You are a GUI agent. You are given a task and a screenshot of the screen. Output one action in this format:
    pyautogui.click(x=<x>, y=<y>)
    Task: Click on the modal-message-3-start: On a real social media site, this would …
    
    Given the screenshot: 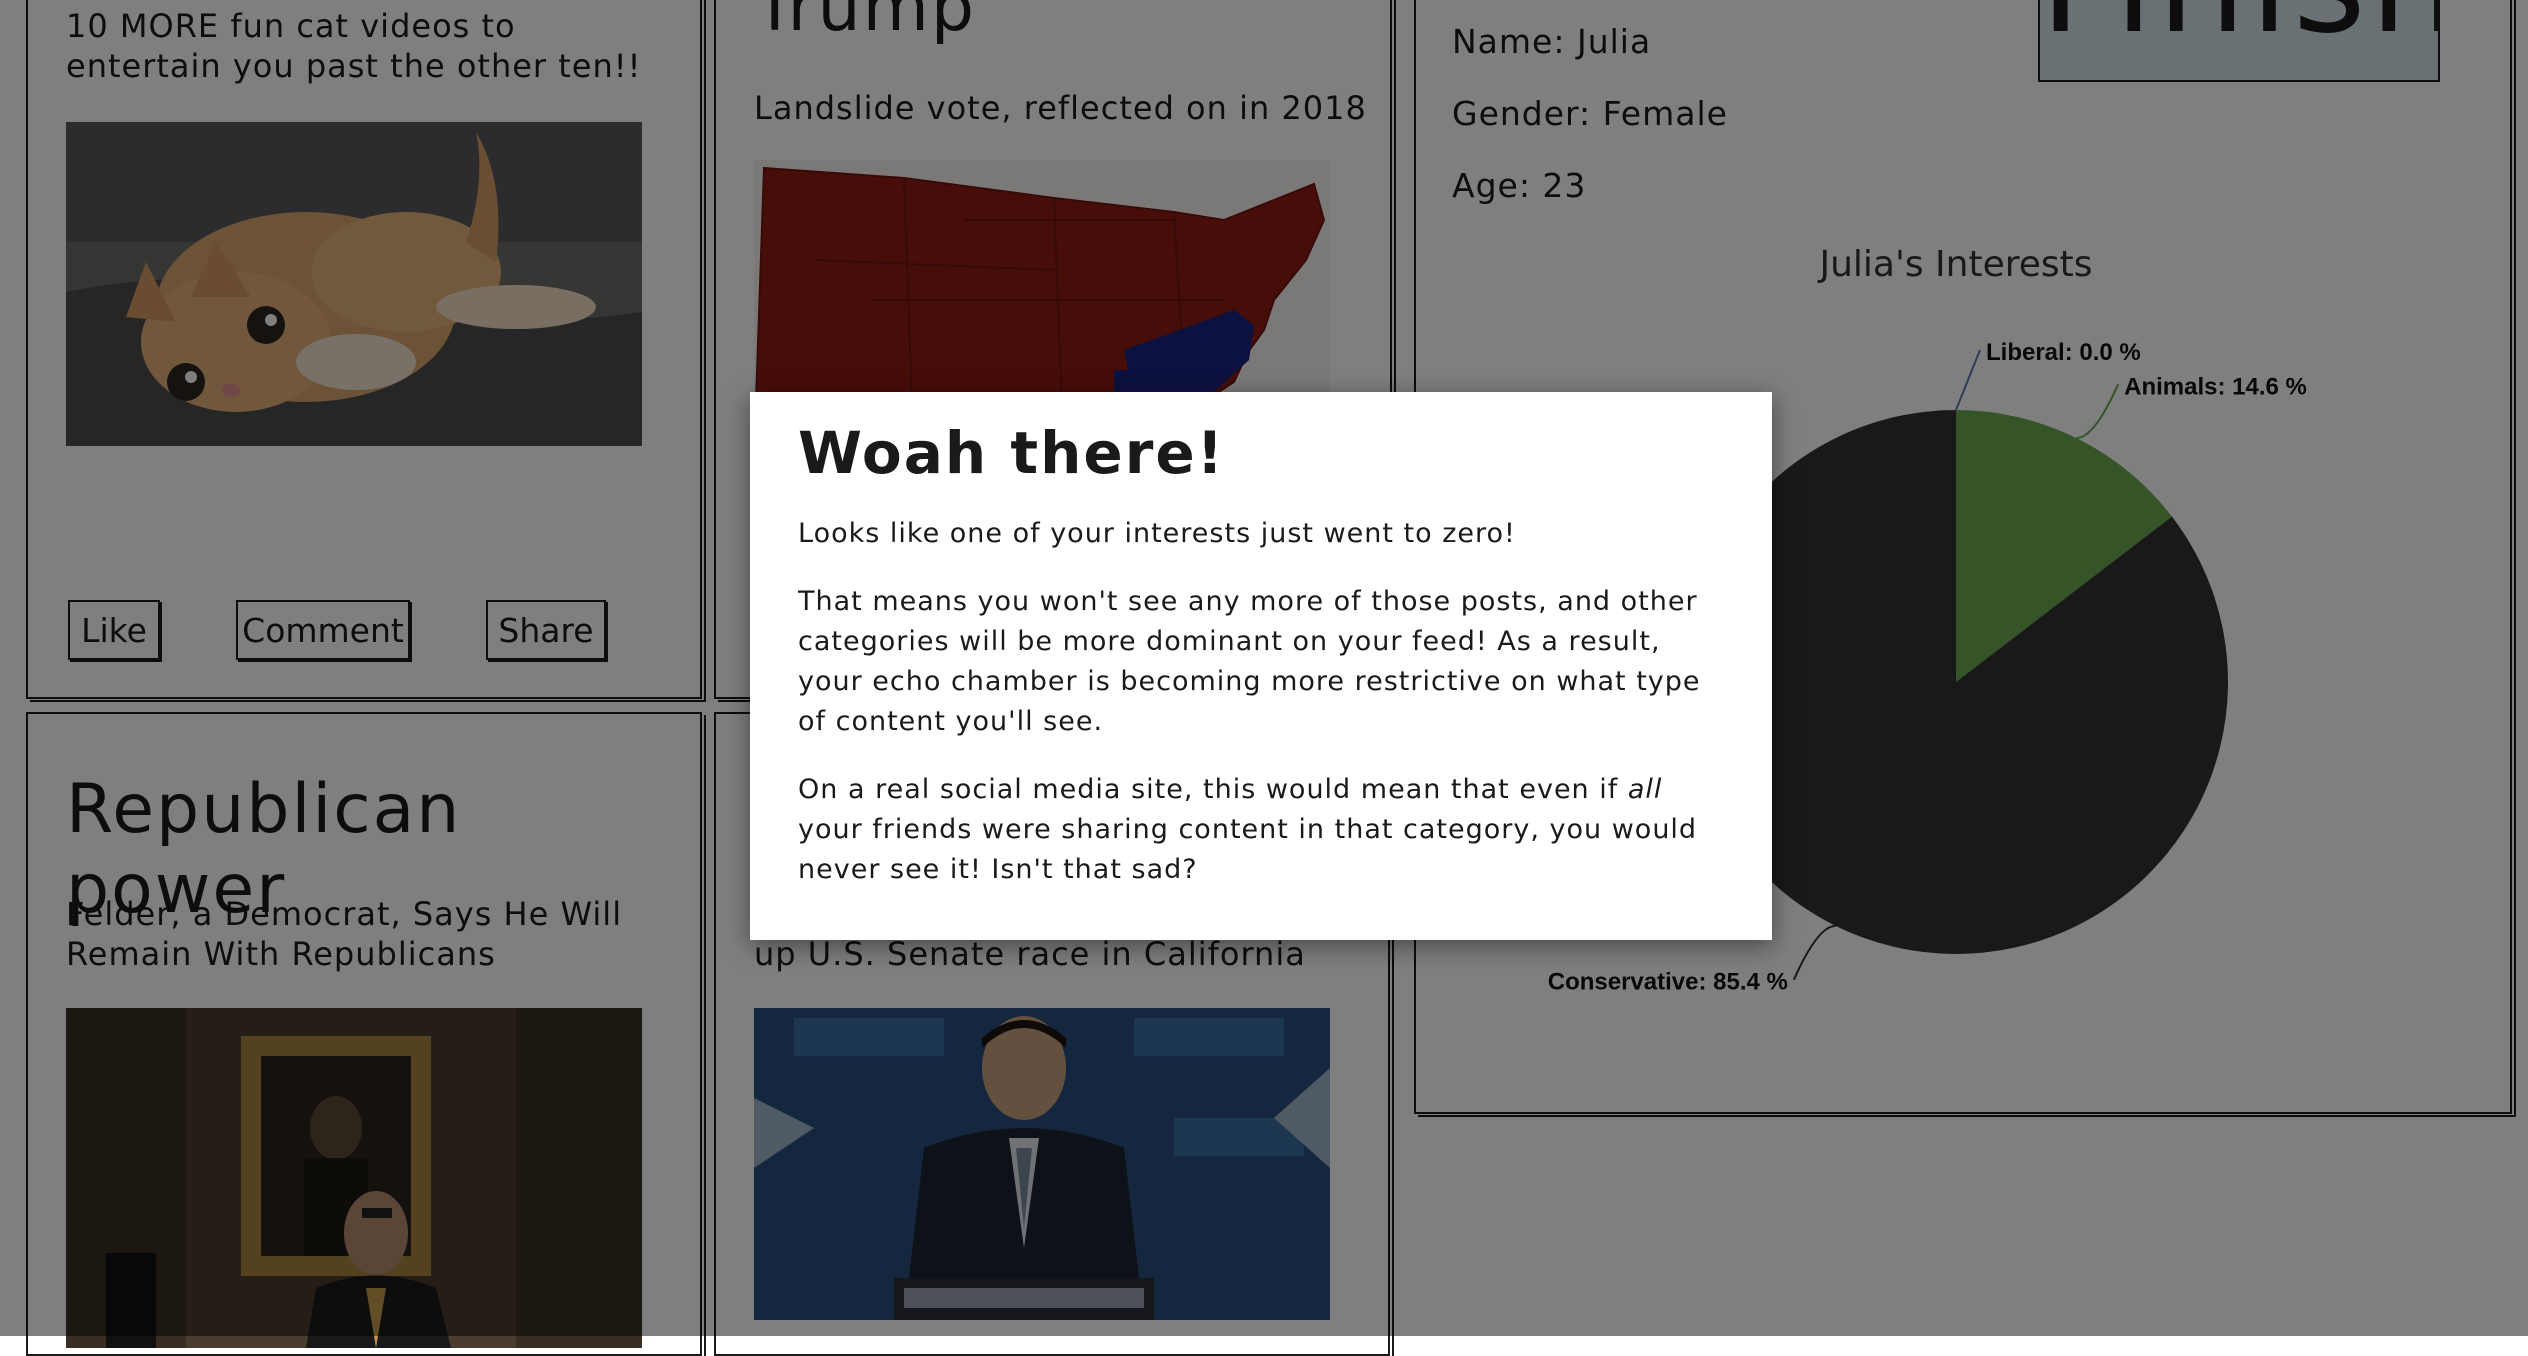 What is the action you would take?
    pyautogui.click(x=1213, y=789)
    